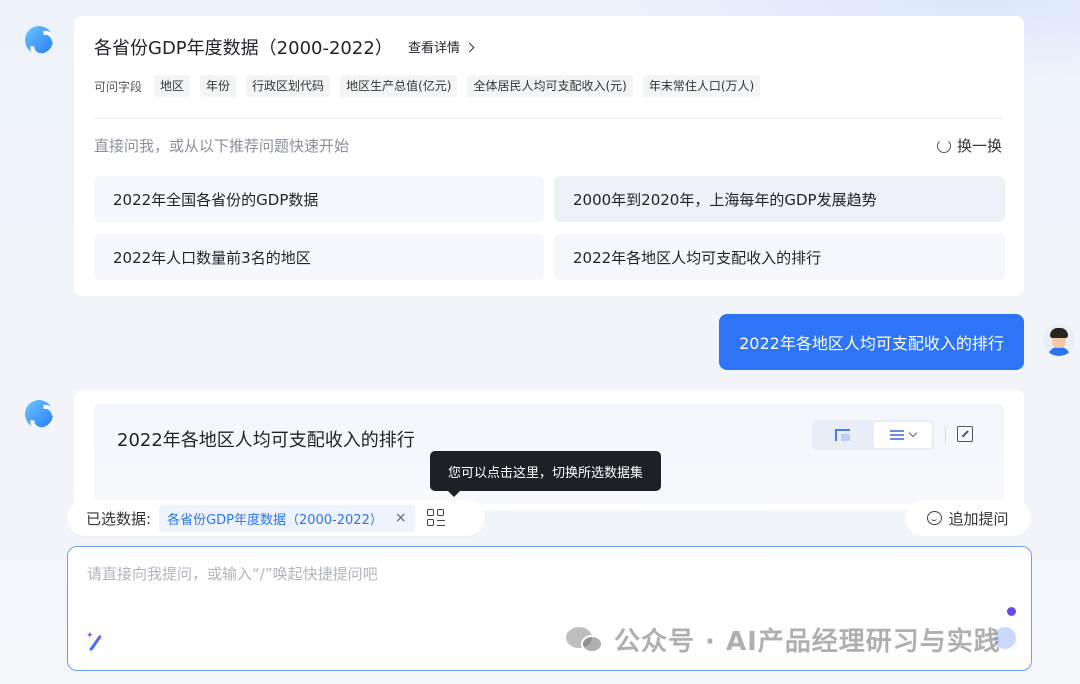 The height and width of the screenshot is (684, 1080). Describe the element at coordinates (434, 48) in the screenshot. I see `view-details-label: 查看详情` at that location.